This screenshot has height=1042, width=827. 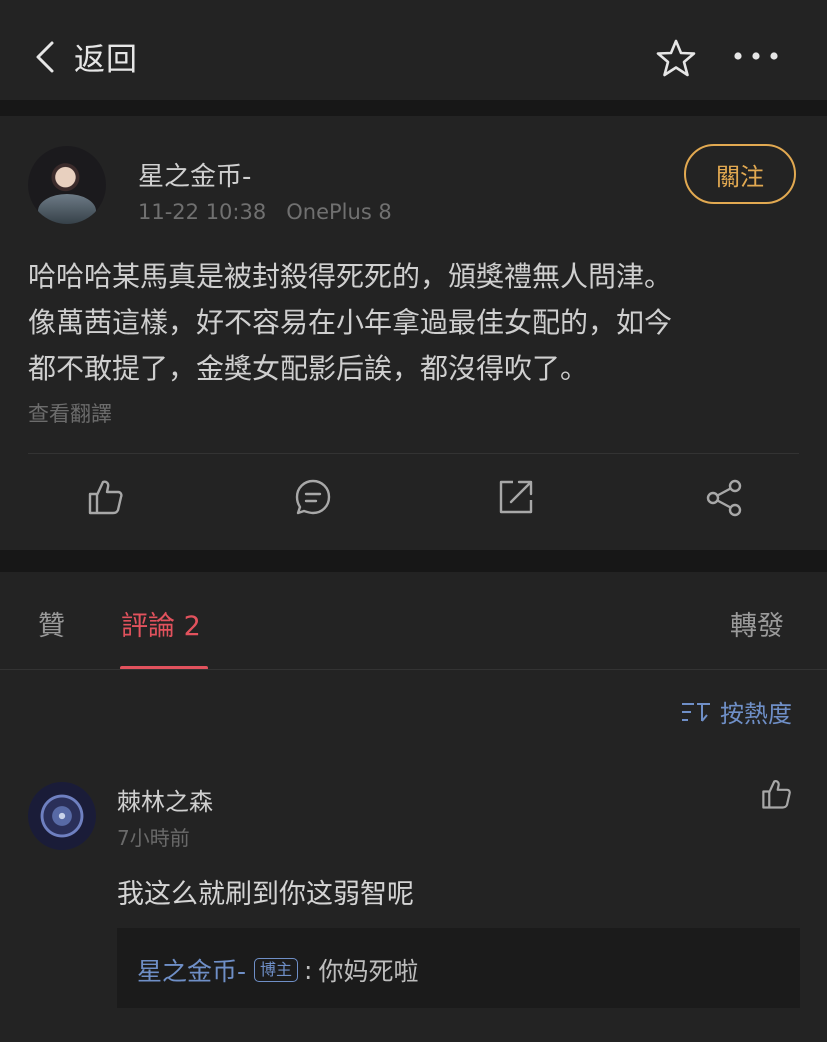 What do you see at coordinates (413, 502) in the screenshot?
I see `post-action-bar` at bounding box center [413, 502].